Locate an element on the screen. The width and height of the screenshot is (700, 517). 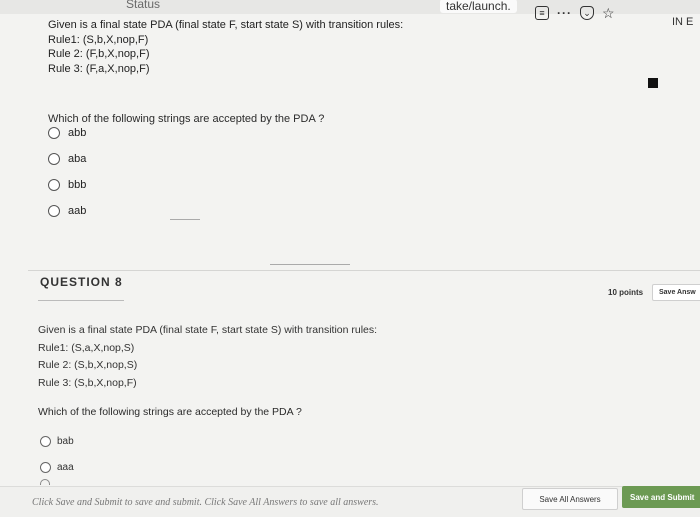
marker-square is located at coordinates (653, 83).